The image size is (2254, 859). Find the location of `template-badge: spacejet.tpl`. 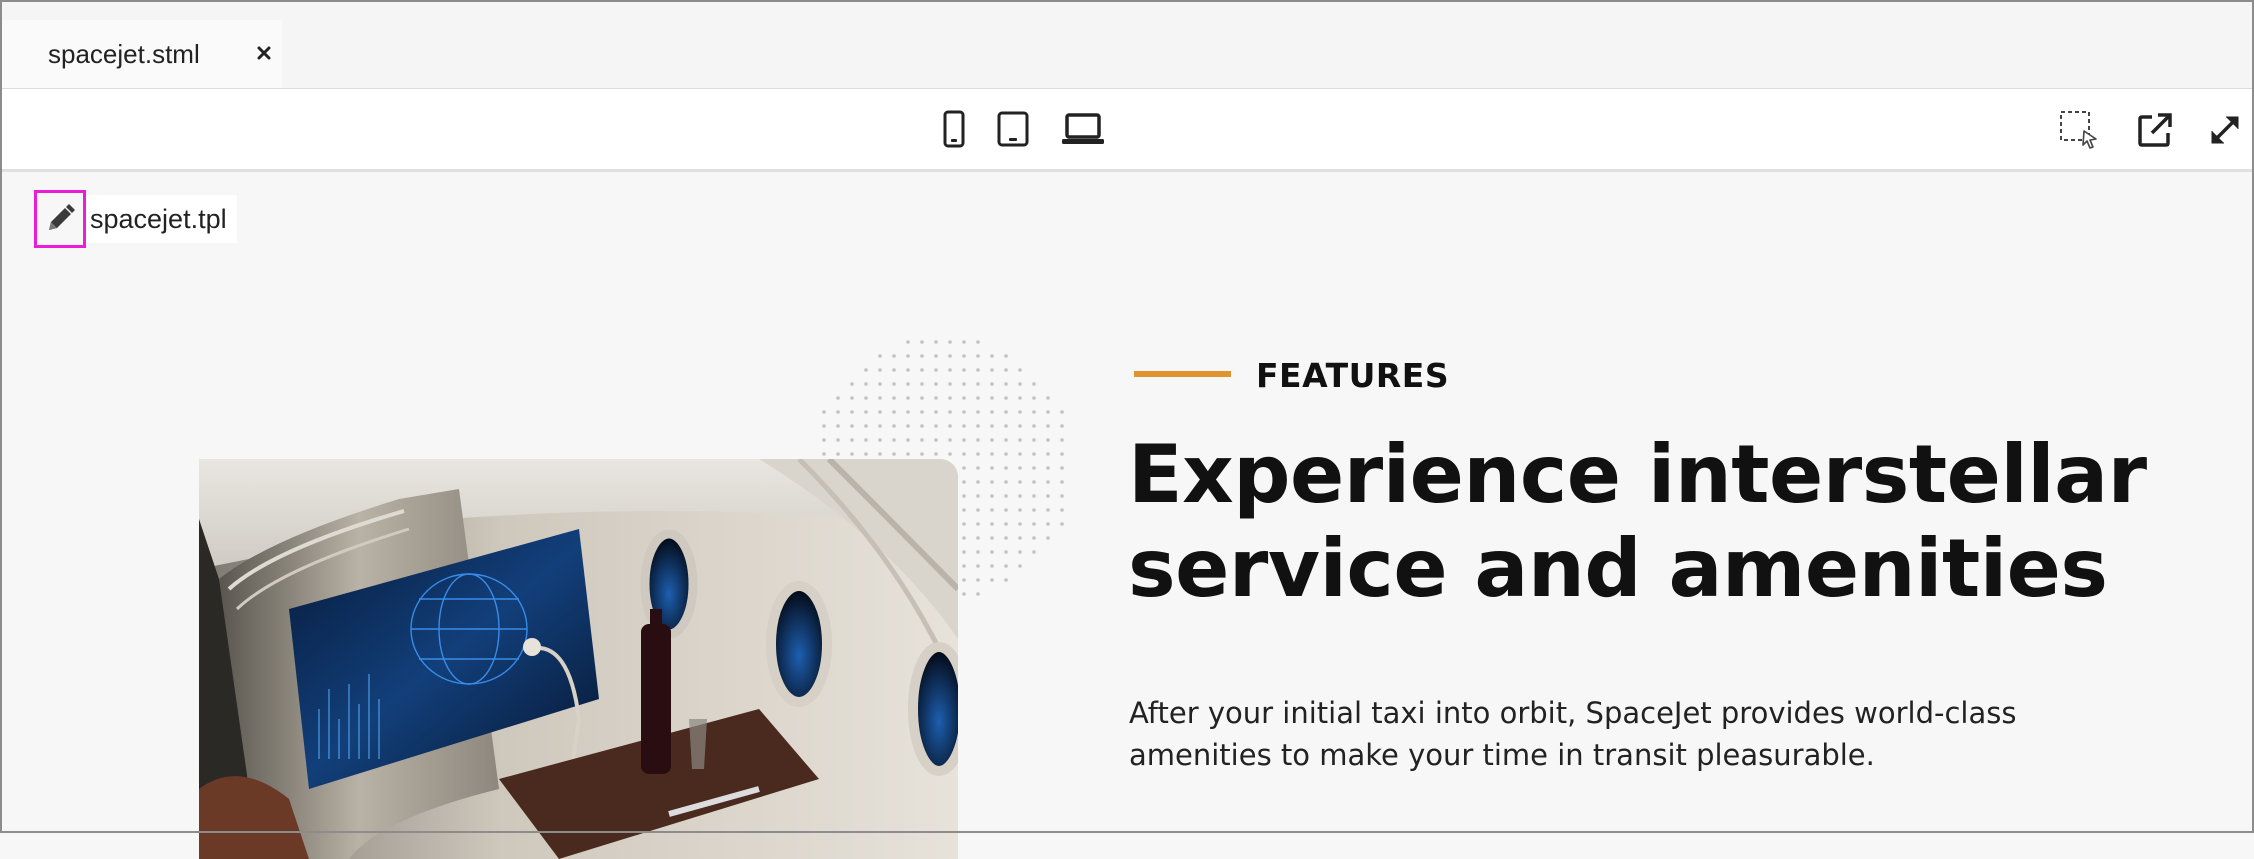

template-badge: spacejet.tpl is located at coordinates (135, 219).